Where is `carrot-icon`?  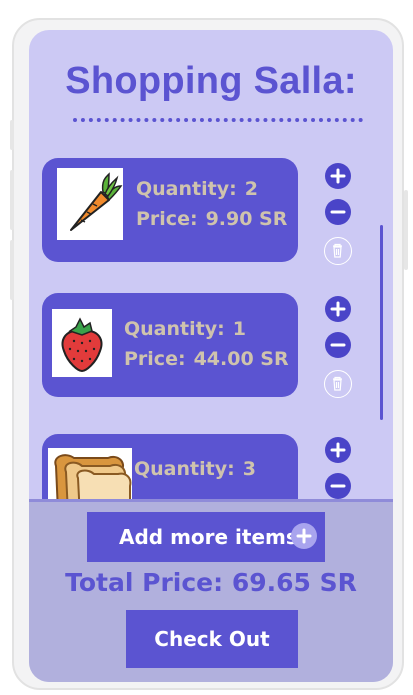
carrot-icon is located at coordinates (90, 204).